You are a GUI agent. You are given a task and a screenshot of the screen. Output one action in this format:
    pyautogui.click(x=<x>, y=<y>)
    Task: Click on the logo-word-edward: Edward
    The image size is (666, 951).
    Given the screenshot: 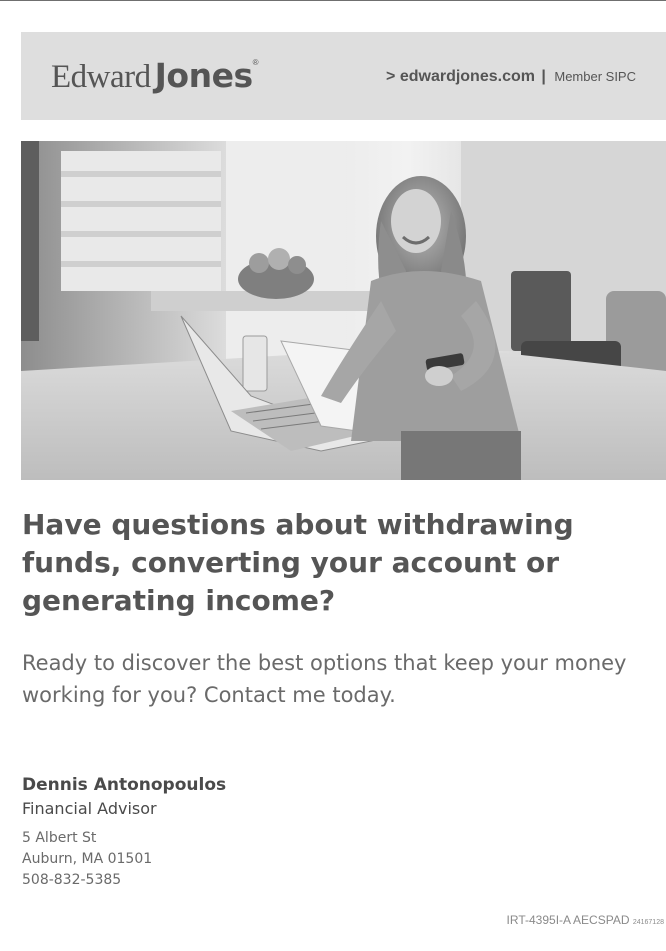 What is the action you would take?
    pyautogui.click(x=101, y=77)
    